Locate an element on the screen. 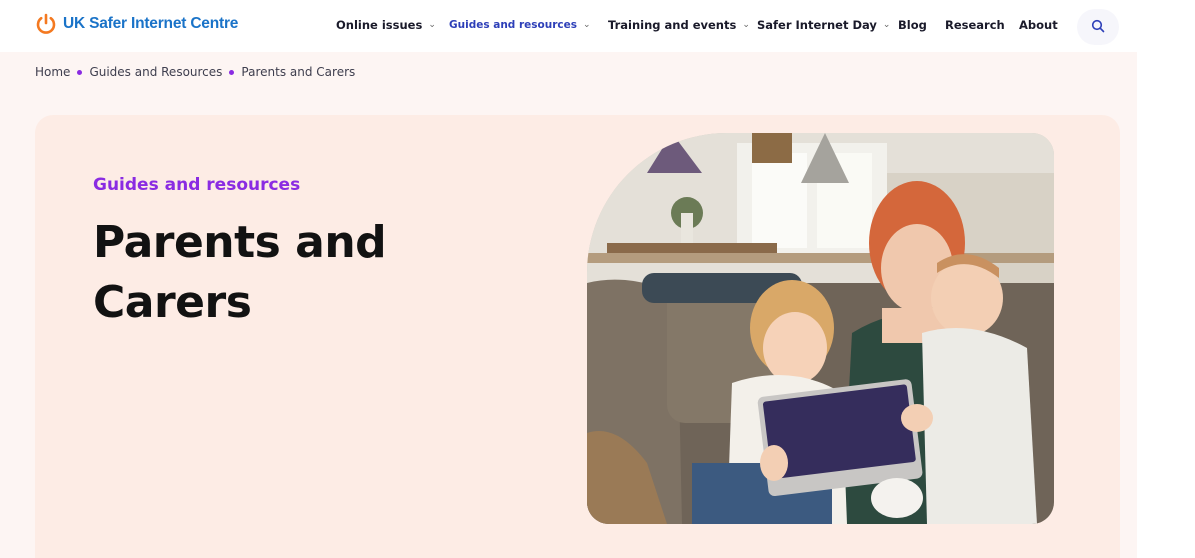 The height and width of the screenshot is (558, 1195). nav-label: Safer Internet Day is located at coordinates (817, 25).